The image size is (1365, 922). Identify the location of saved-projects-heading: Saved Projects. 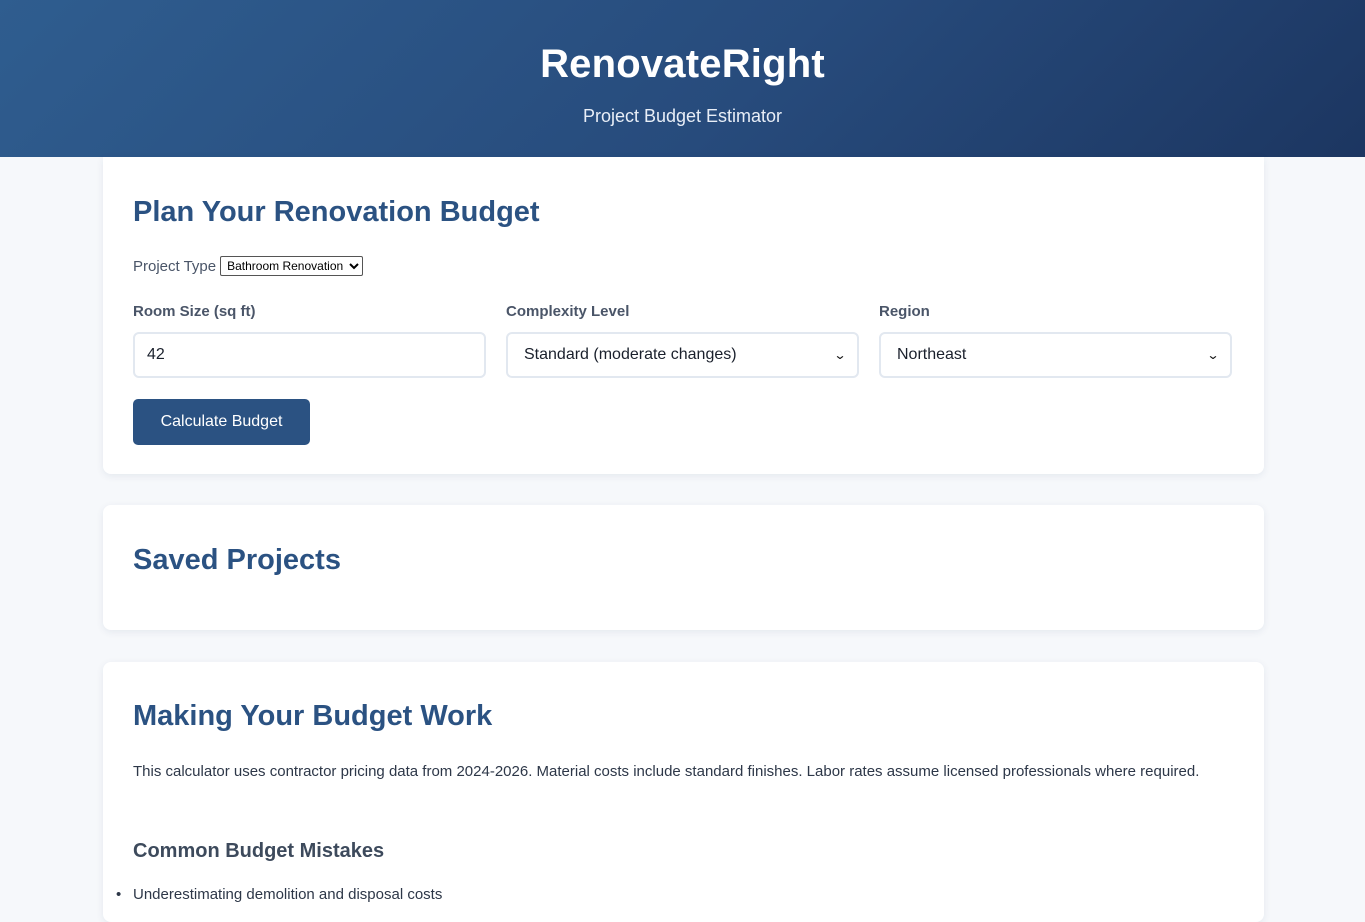
(237, 560).